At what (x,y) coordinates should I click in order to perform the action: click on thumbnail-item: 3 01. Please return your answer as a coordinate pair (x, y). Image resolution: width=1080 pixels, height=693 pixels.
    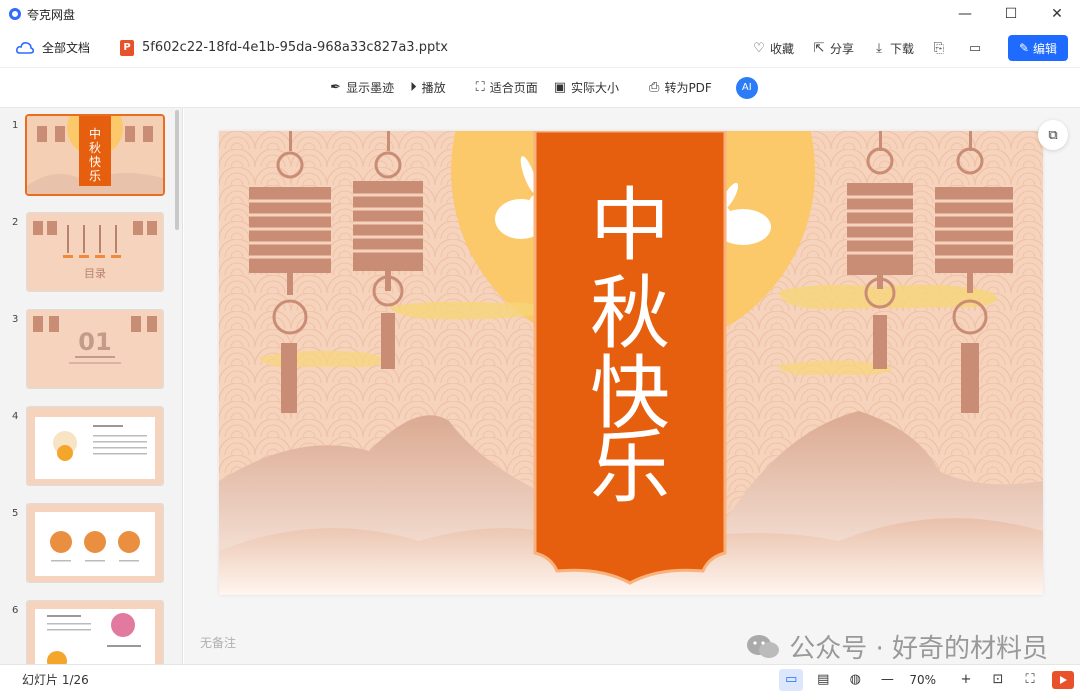
    Looking at the image, I should click on (87, 349).